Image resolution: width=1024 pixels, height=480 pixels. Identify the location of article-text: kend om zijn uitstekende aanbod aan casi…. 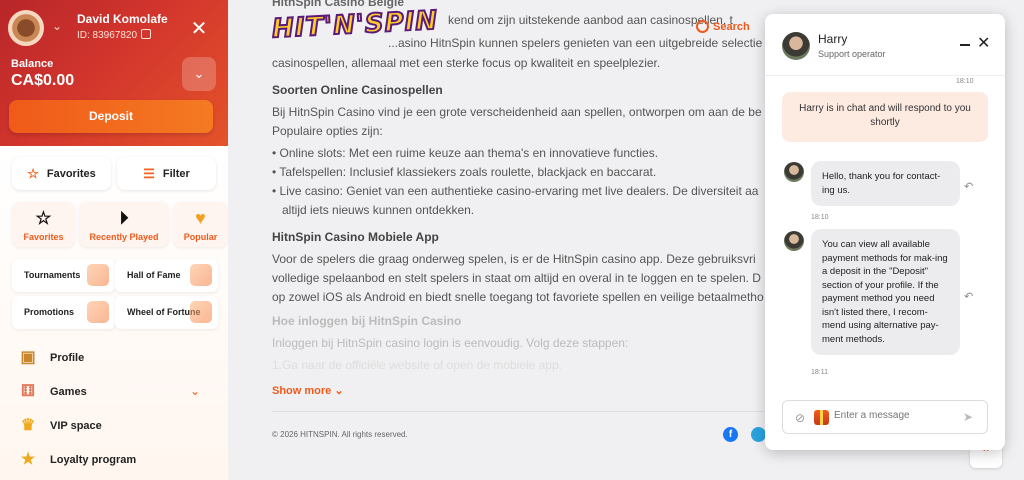
(590, 20).